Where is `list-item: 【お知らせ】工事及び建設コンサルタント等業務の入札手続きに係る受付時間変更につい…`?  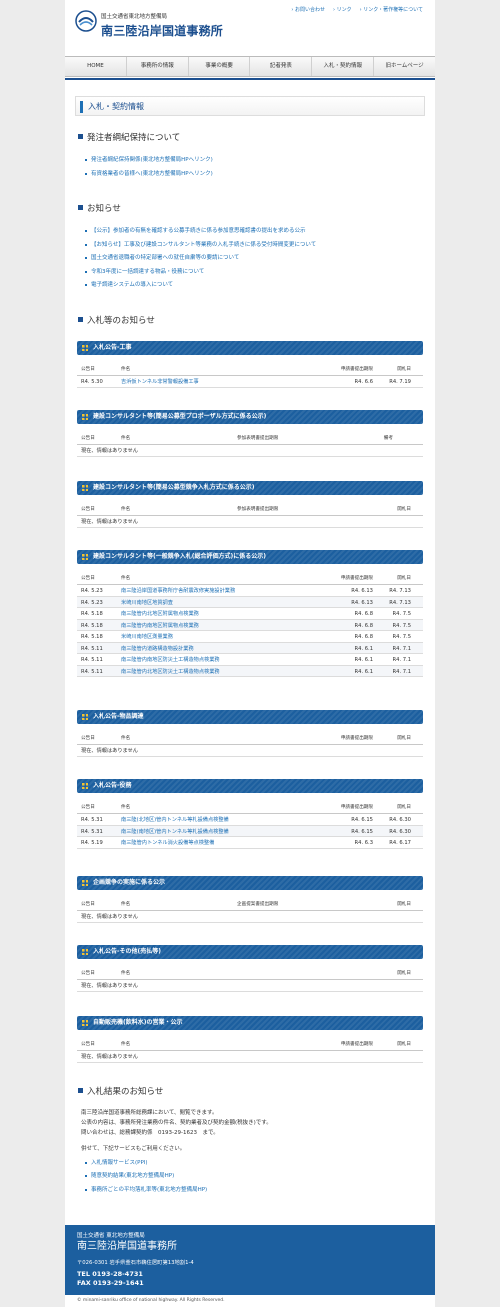
list-item: 【お知らせ】工事及び建設コンサルタント等業務の入札手続きに係る受付時間変更につい… is located at coordinates (255, 249).